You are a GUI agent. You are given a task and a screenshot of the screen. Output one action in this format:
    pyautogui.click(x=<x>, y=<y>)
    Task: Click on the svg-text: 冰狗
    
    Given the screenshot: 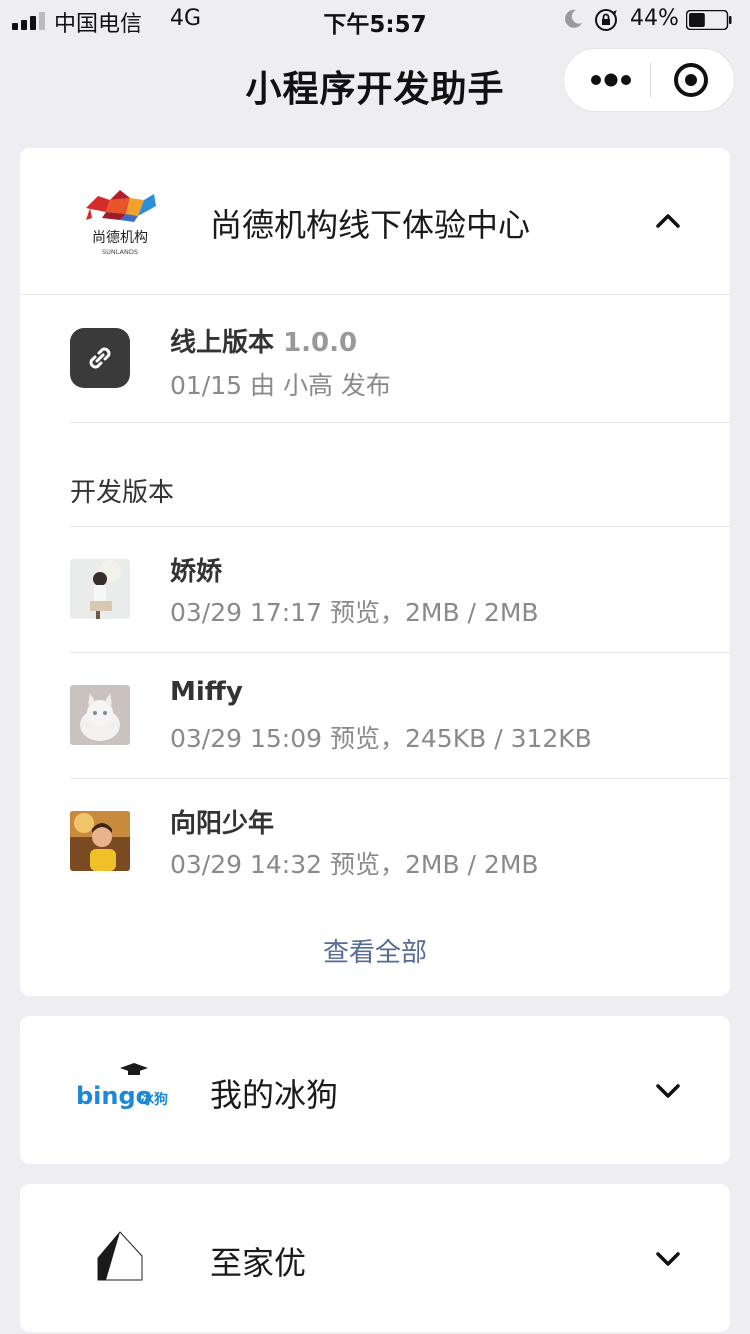 What is the action you would take?
    pyautogui.click(x=154, y=1099)
    